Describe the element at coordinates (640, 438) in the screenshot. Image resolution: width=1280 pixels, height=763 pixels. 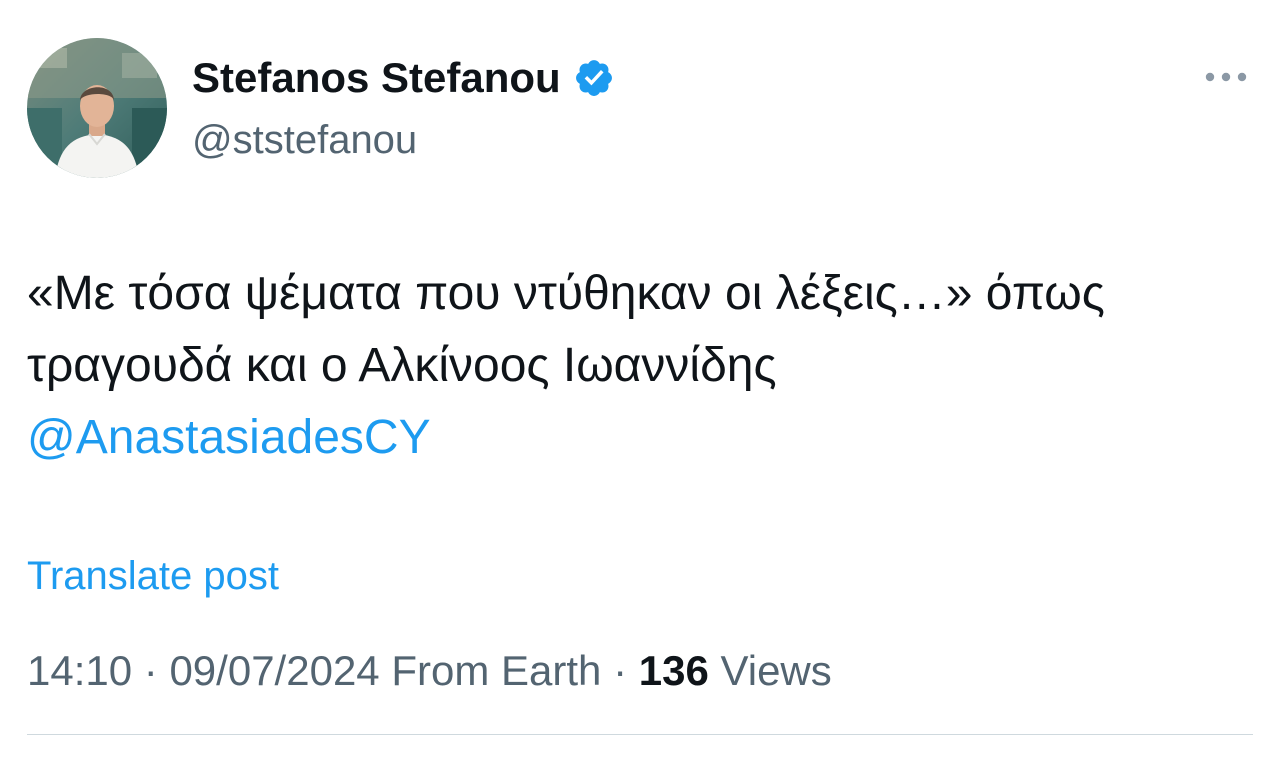
I see `mention-link: @AnastasiadesCY` at that location.